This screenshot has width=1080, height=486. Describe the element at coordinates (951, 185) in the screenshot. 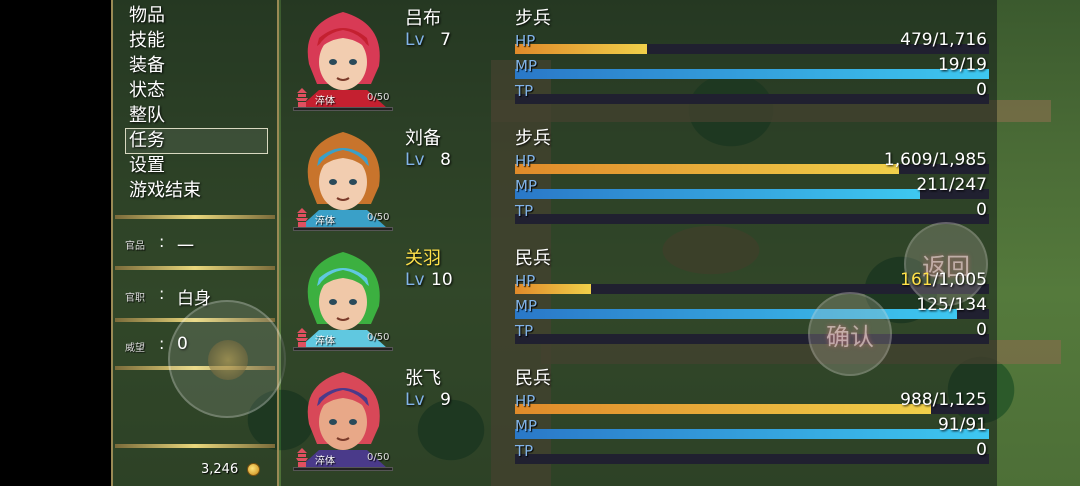

I see `mp-value: 211/247` at that location.